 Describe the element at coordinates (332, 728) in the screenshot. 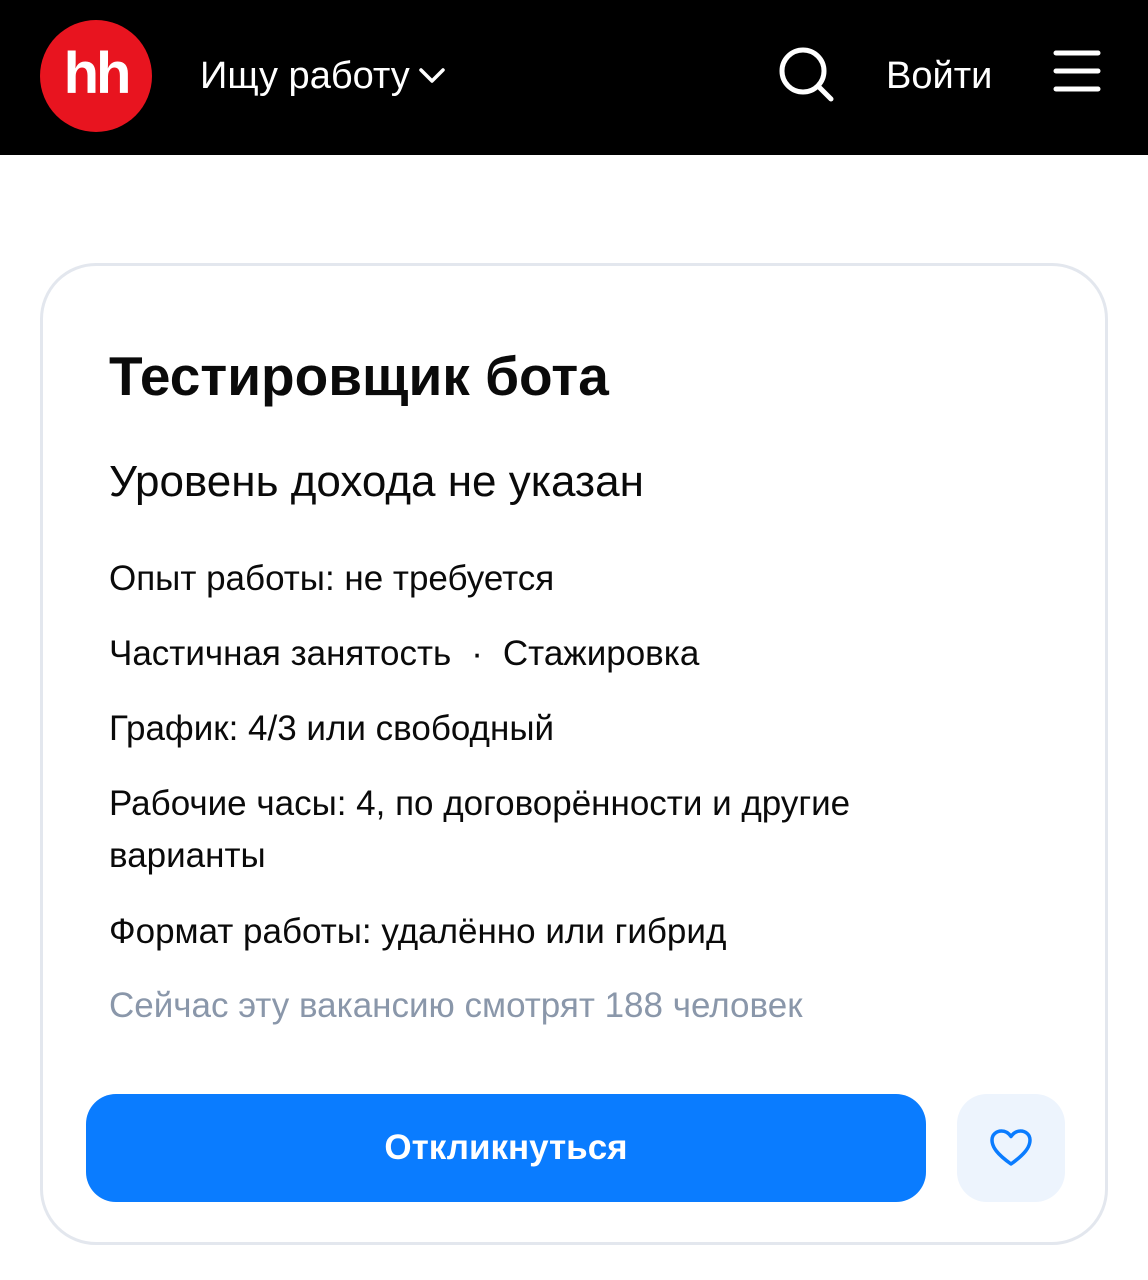

I see `schedule-text: График: 4/3 или свободный` at that location.